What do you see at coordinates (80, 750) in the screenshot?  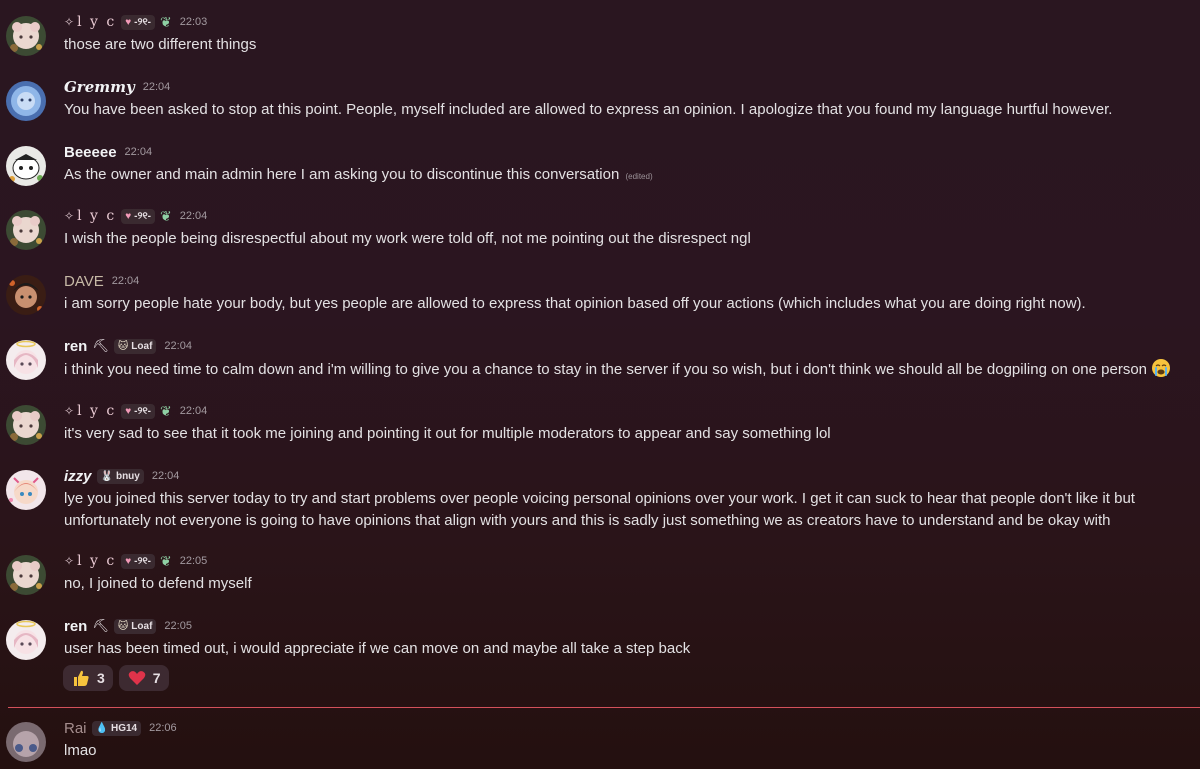 I see `message-text: lmao` at bounding box center [80, 750].